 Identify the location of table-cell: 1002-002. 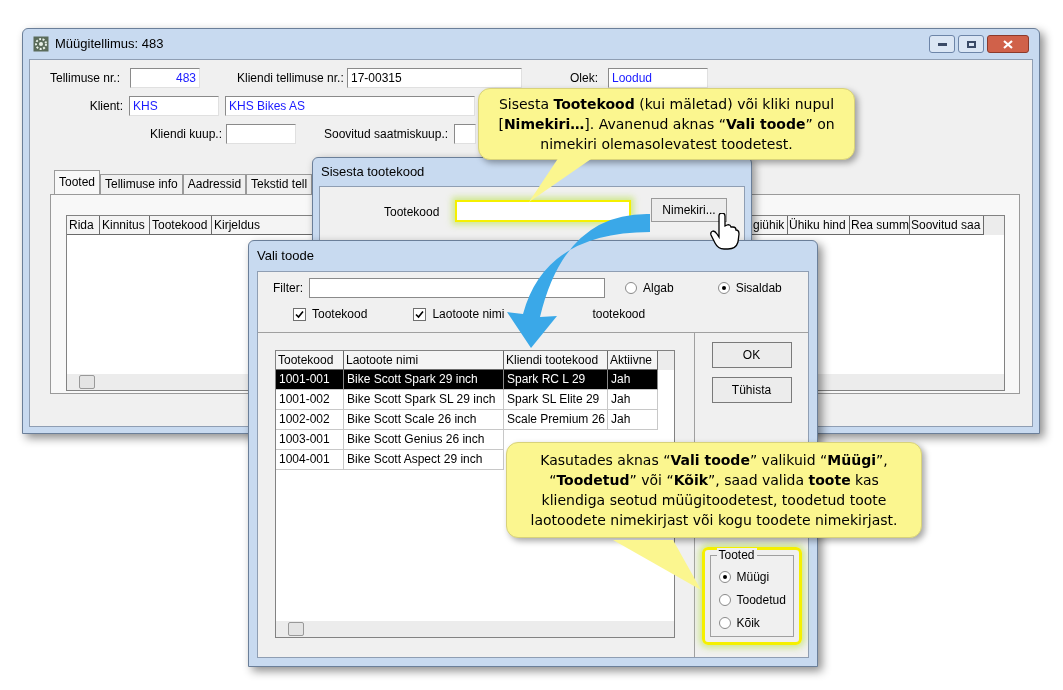
(304, 419).